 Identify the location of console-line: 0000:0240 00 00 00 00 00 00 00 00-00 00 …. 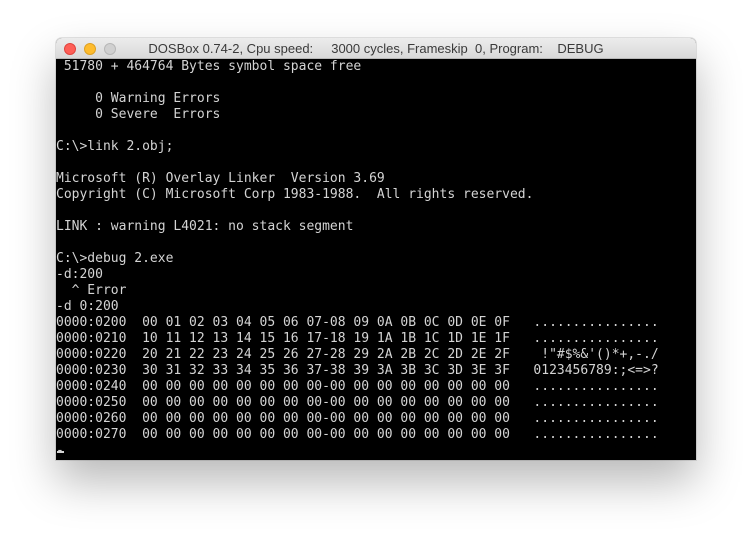
(357, 386).